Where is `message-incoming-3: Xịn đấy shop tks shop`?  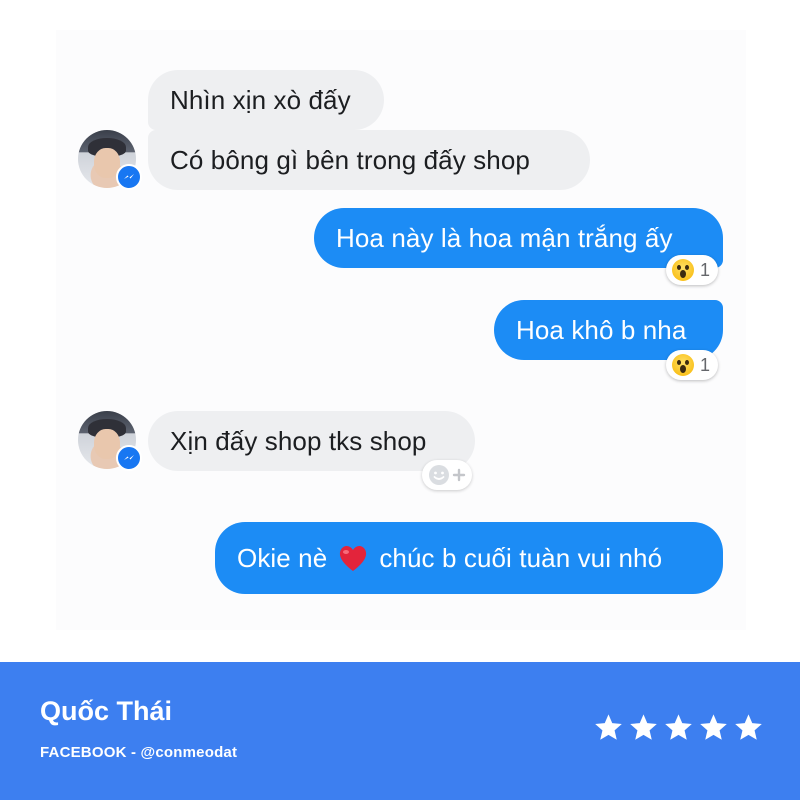
message-incoming-3: Xịn đấy shop tks shop is located at coordinates (311, 441).